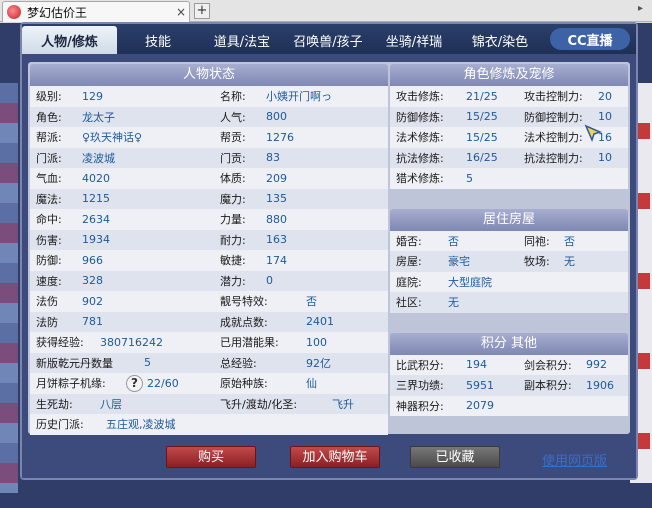 The width and height of the screenshot is (652, 508). Describe the element at coordinates (120, 240) in the screenshot. I see `table-cell: 伤害: 1934` at that location.